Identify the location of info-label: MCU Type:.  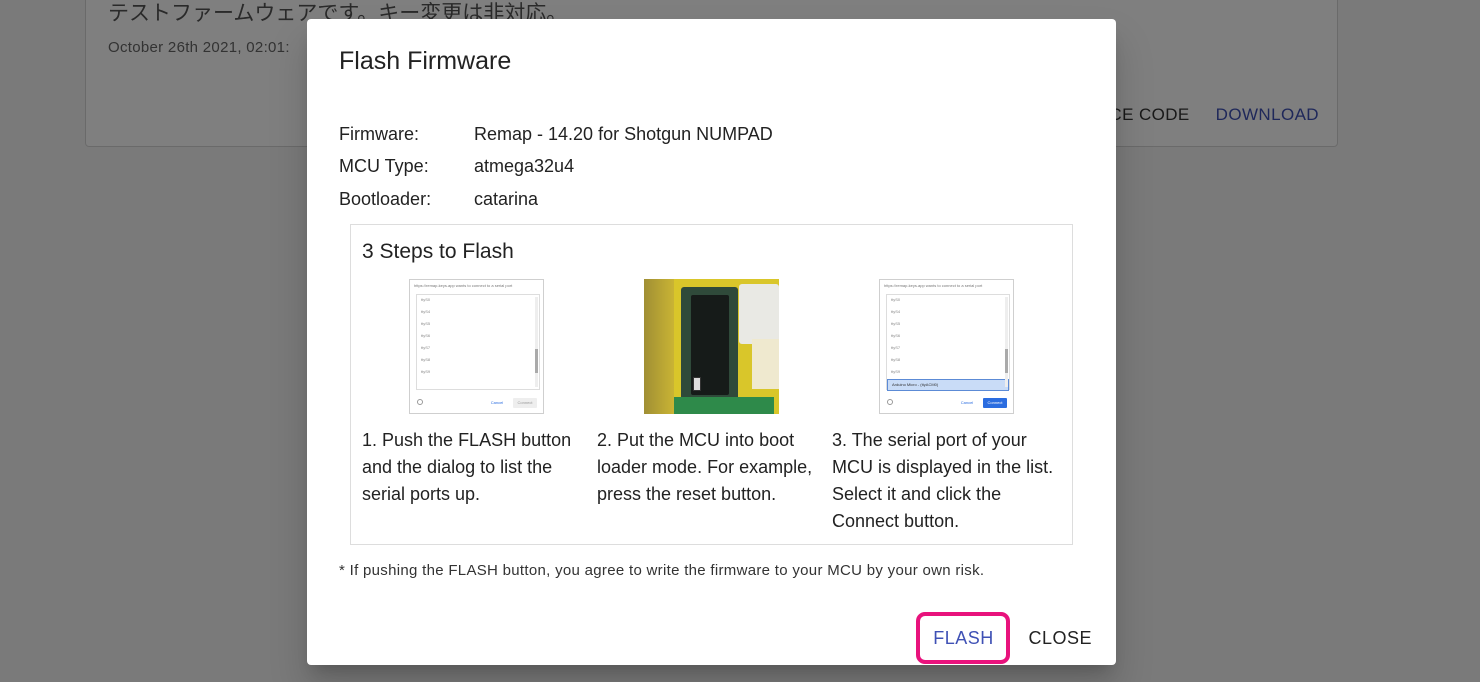
(384, 166).